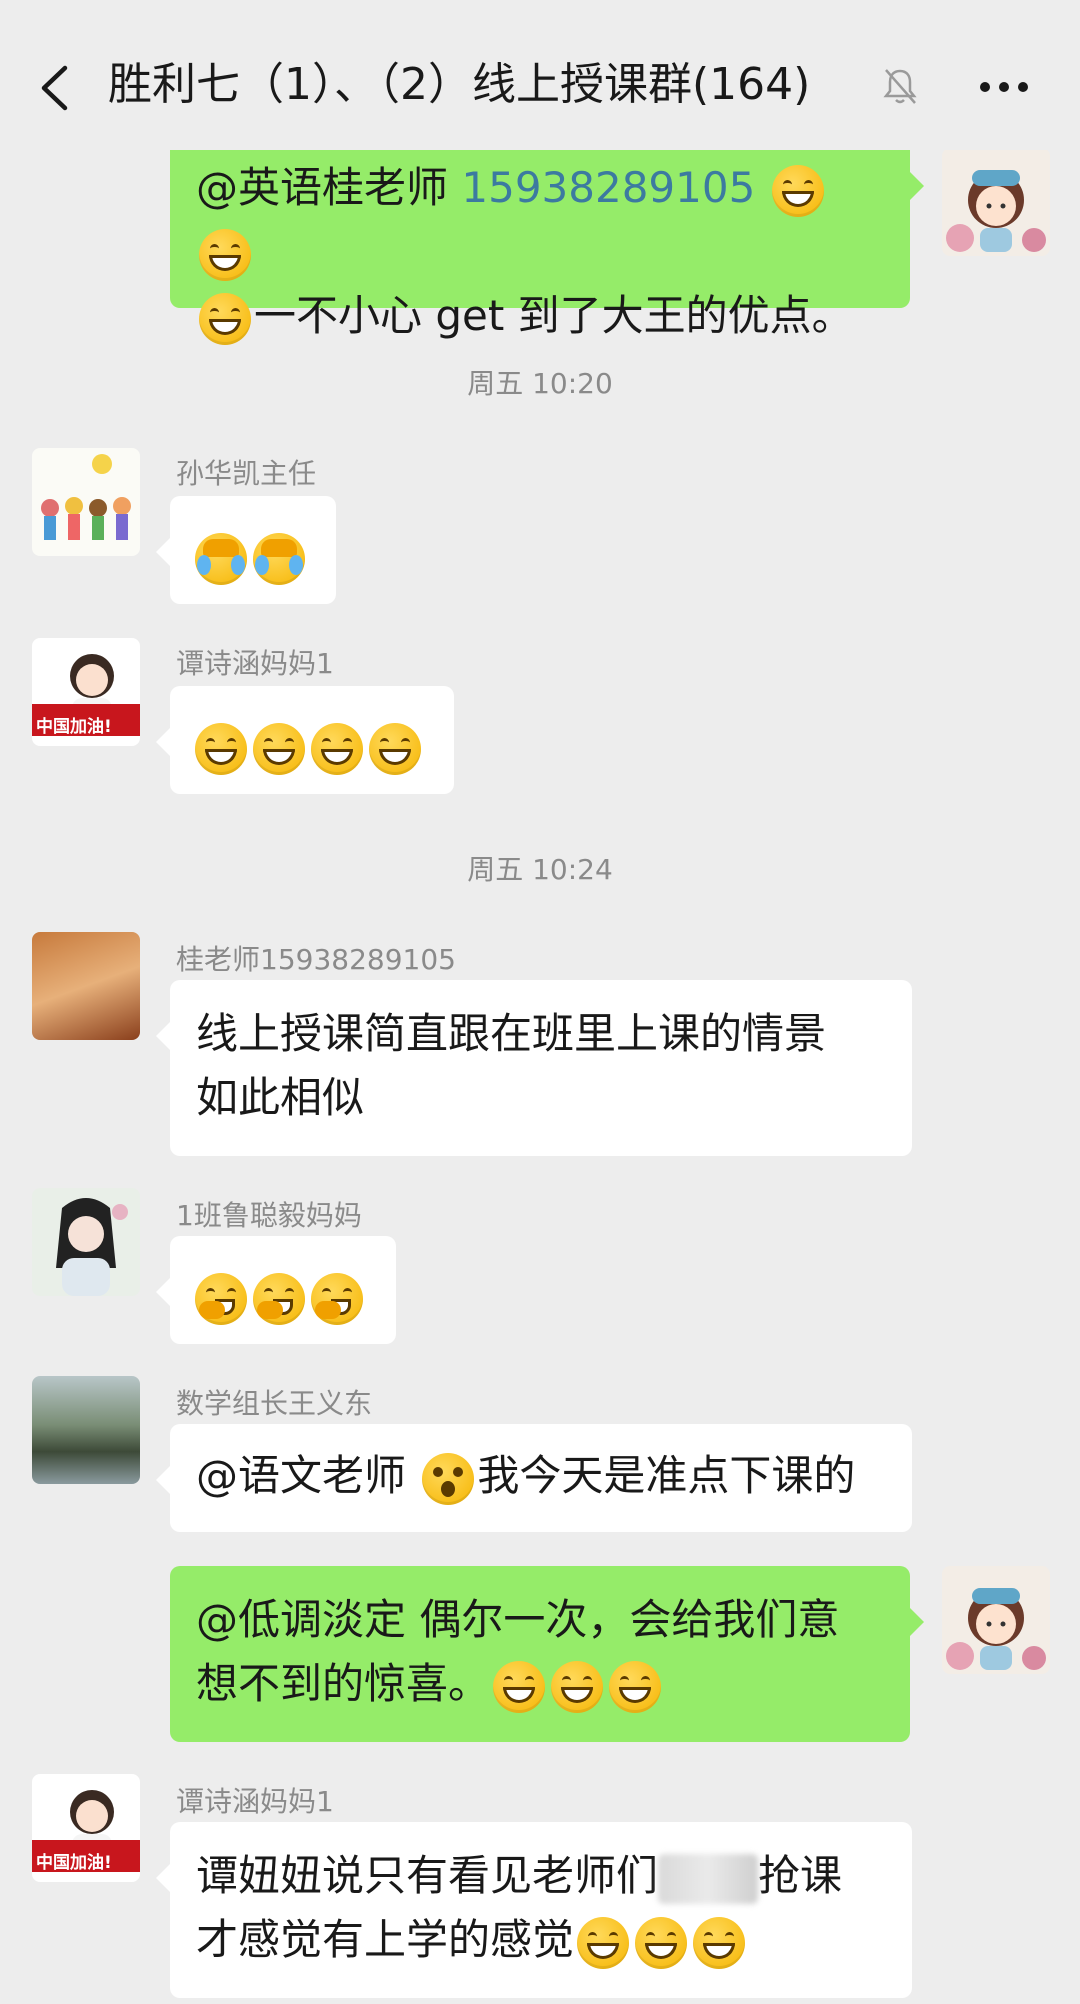 The image size is (1080, 2004). What do you see at coordinates (547, 1654) in the screenshot?
I see `message-bubble: @低调淡定 偶尔一次，会给我们意 想不到的惊喜。` at bounding box center [547, 1654].